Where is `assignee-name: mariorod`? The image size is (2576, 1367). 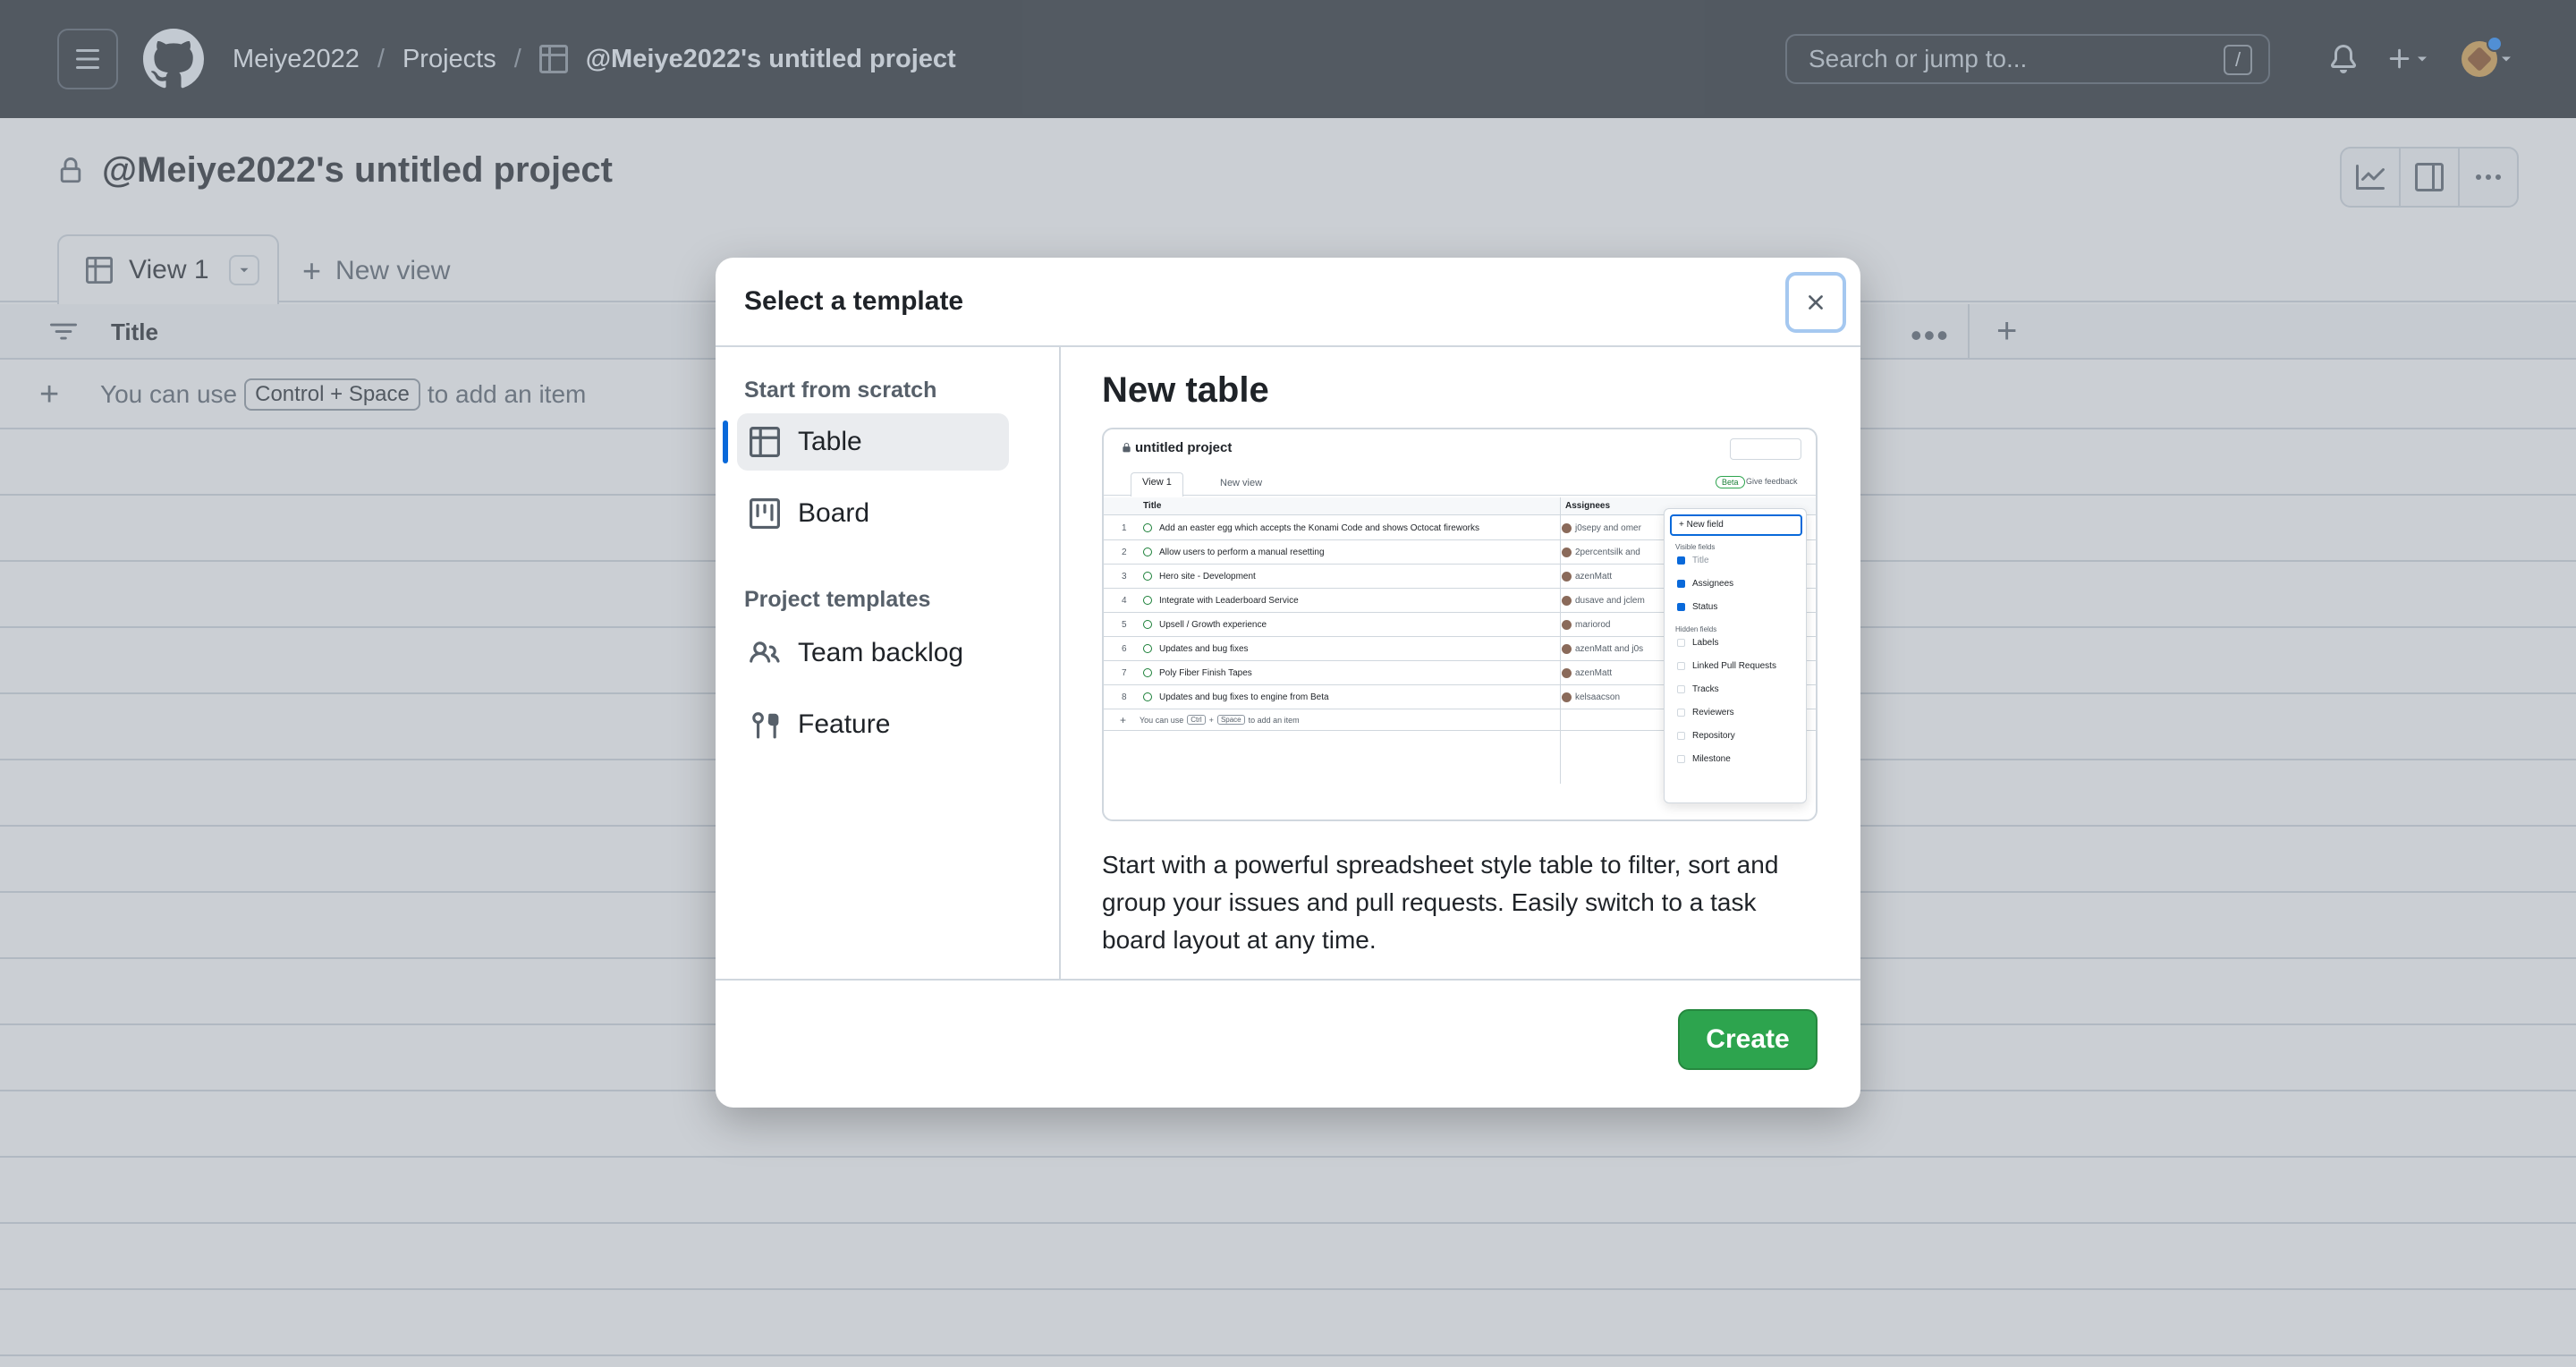
assignee-name: mariorod is located at coordinates (1593, 624).